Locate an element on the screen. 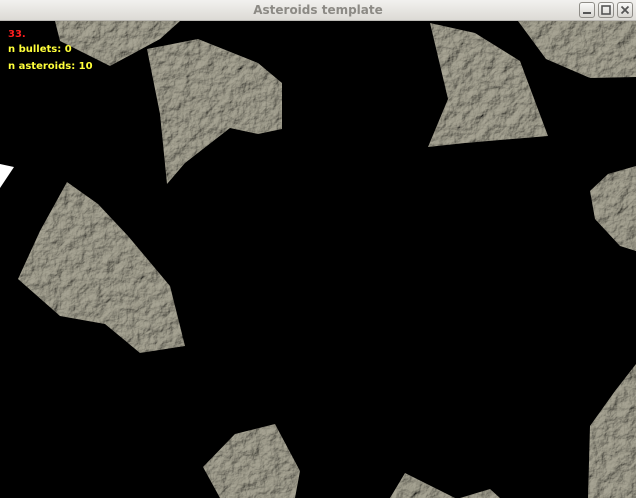 This screenshot has height=498, width=636. window-title: Asteroids template is located at coordinates (318, 10).